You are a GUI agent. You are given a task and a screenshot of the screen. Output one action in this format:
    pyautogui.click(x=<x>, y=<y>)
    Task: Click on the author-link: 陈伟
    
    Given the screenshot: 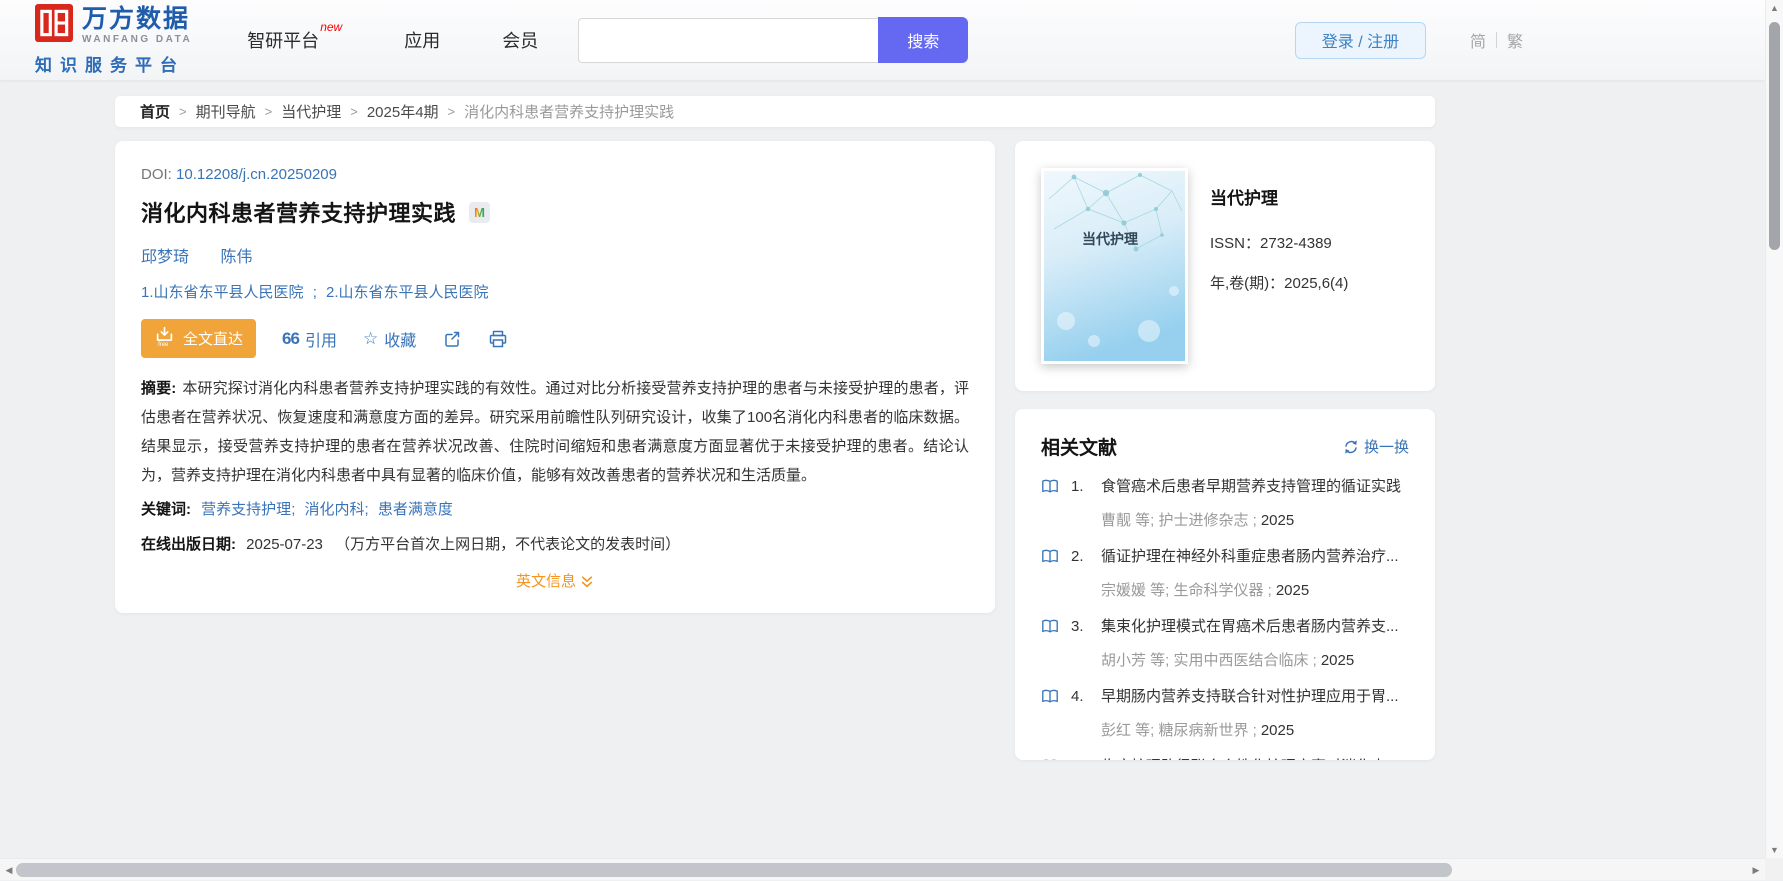 What is the action you would take?
    pyautogui.click(x=236, y=257)
    